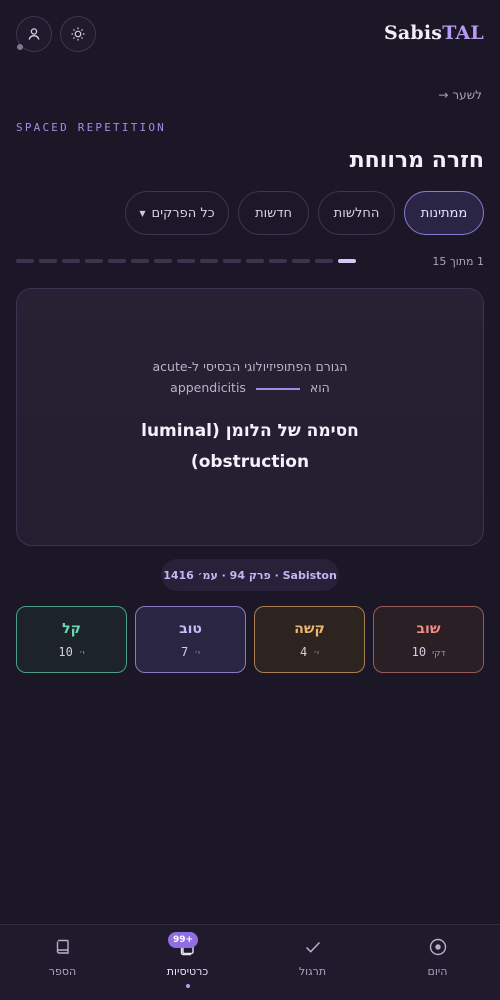 The image size is (500, 1000). I want to click on question-line-2-post: הוא, so click(319, 387).